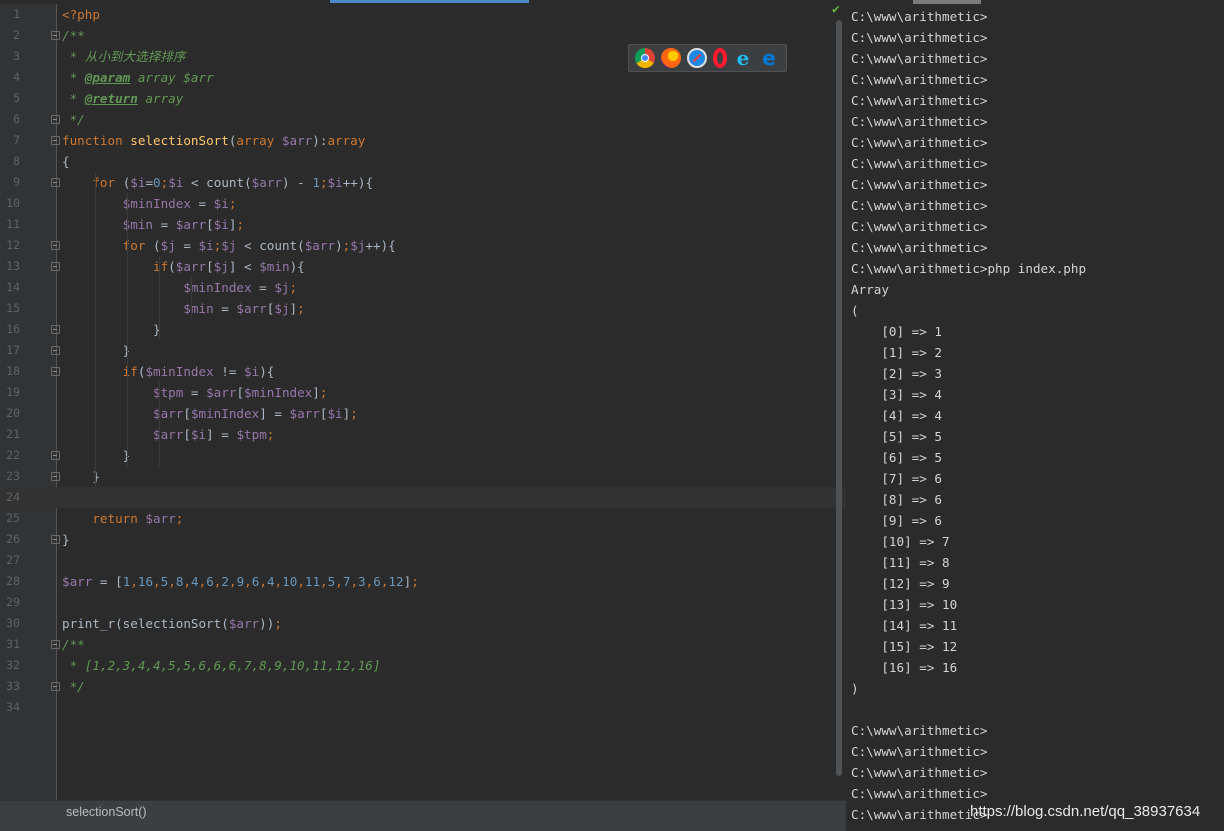  Describe the element at coordinates (423, 161) in the screenshot. I see `code-line-8: 8{` at that location.